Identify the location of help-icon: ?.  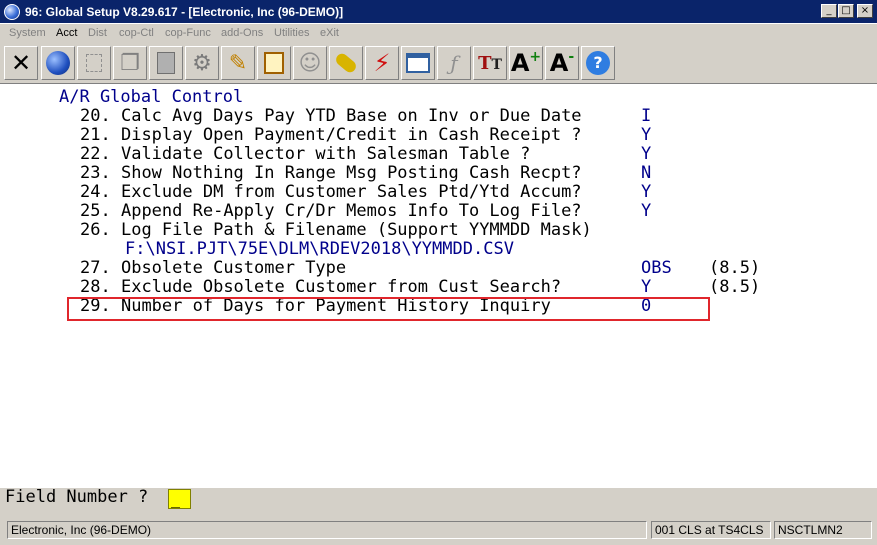
(598, 63).